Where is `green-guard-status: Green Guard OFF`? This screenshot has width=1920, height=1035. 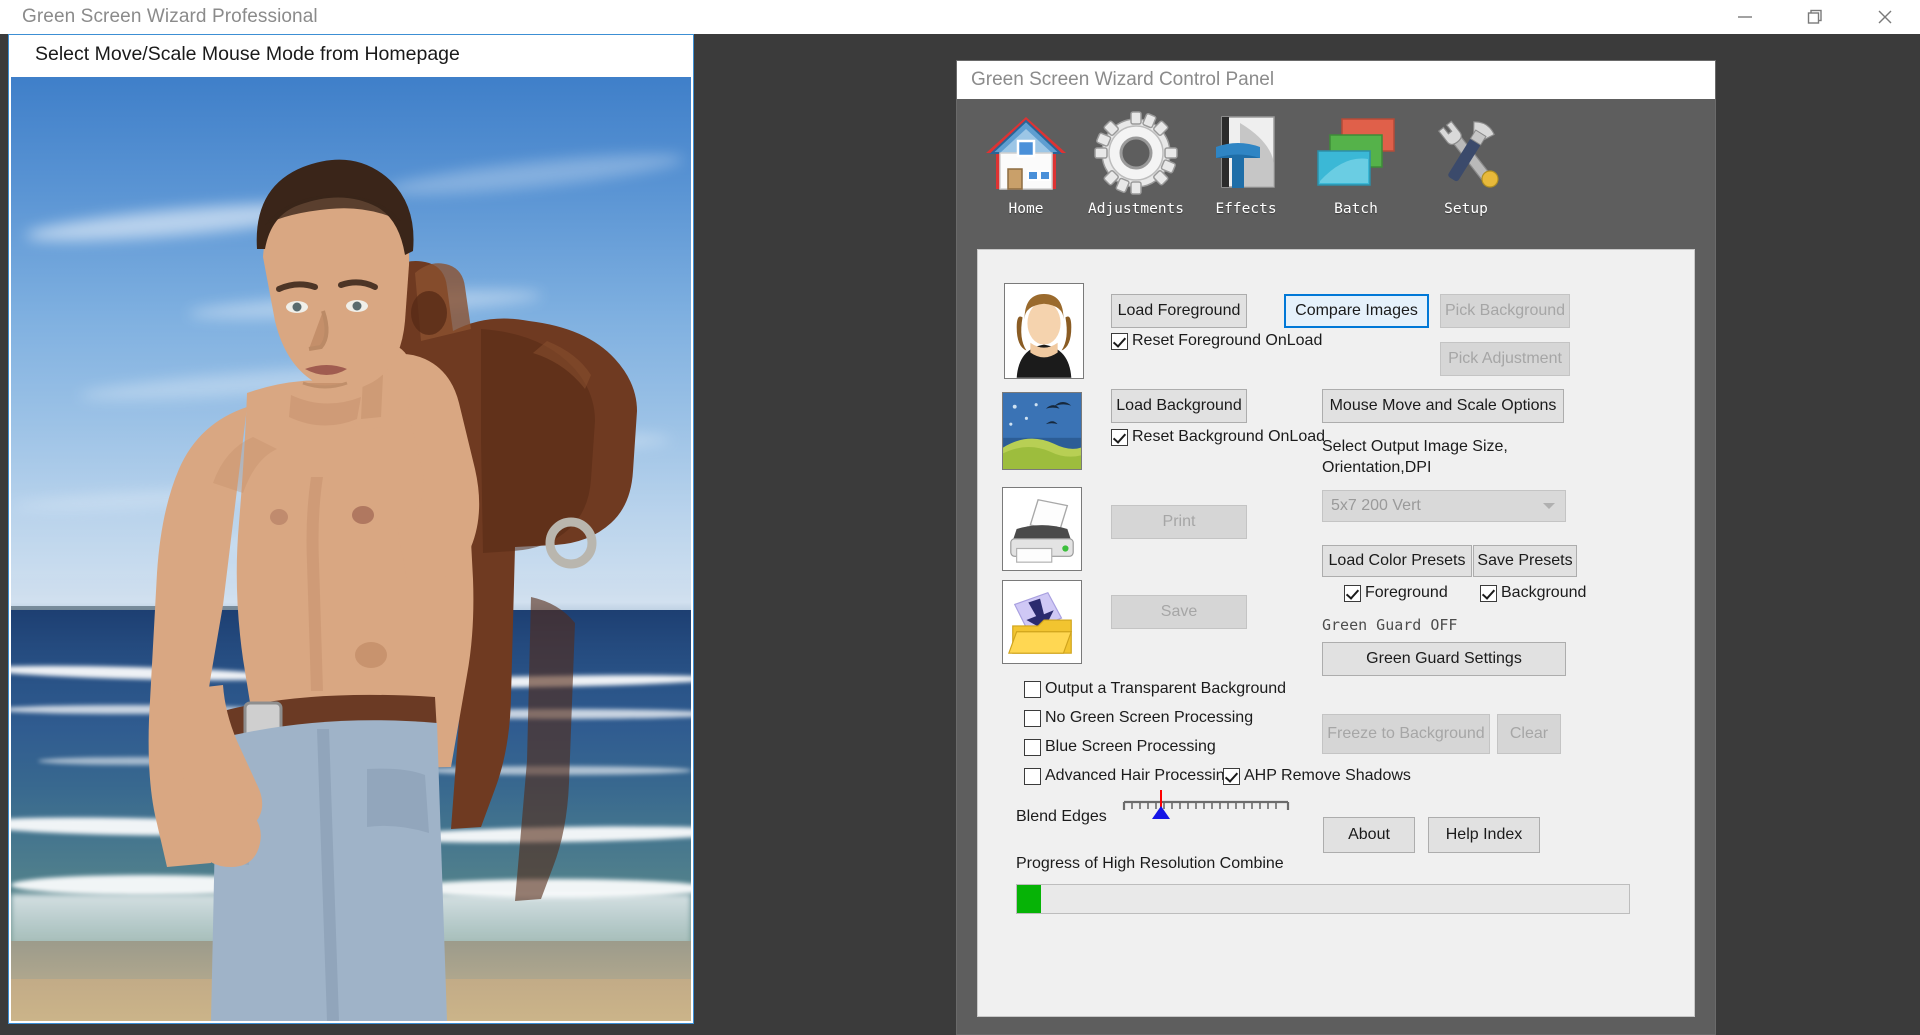
green-guard-status: Green Guard OFF is located at coordinates (1390, 625).